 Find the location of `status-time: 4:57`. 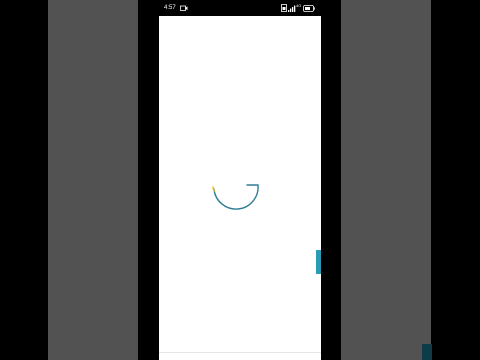

status-time: 4:57 is located at coordinates (170, 8).